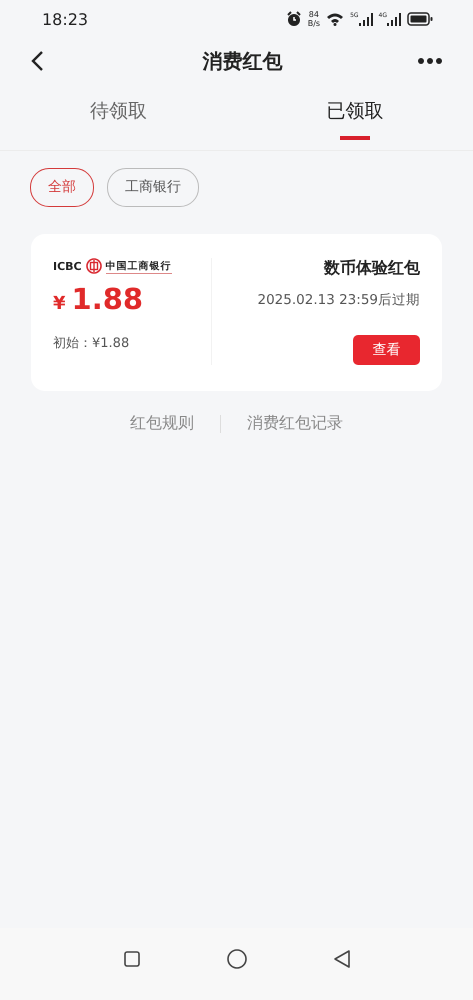  I want to click on alarm-icon, so click(294, 19).